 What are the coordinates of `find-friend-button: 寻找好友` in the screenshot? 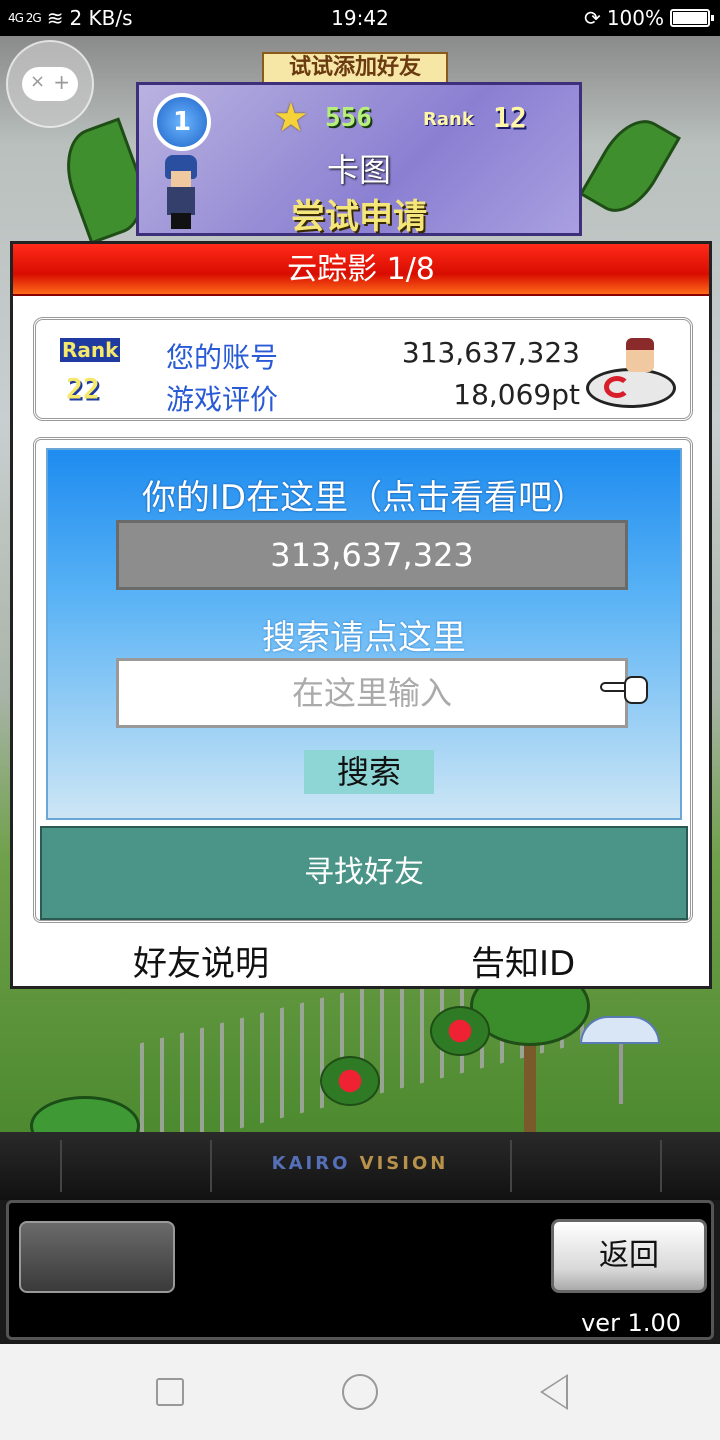 It's located at (364, 873).